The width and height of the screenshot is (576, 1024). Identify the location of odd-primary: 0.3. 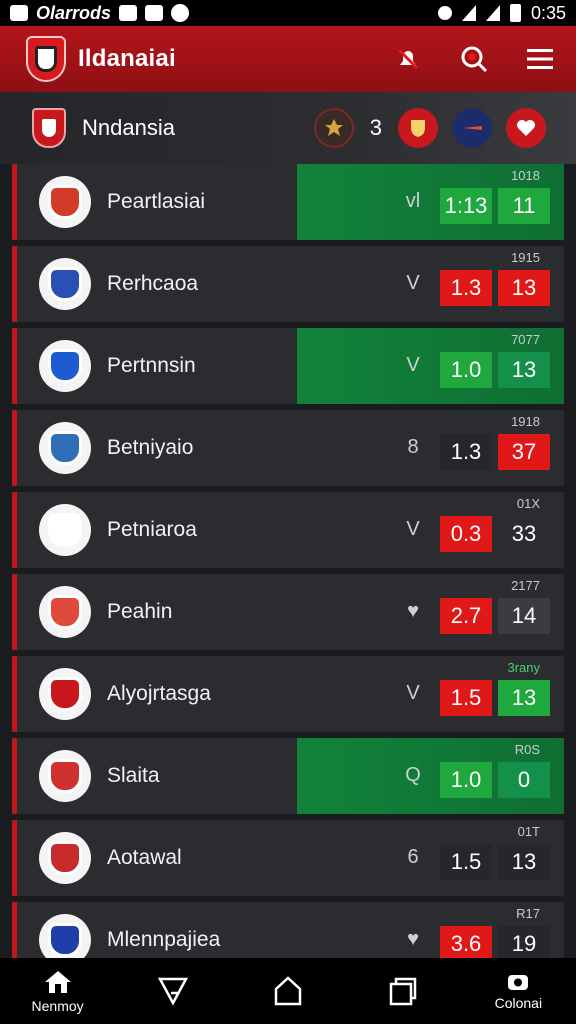
(466, 534).